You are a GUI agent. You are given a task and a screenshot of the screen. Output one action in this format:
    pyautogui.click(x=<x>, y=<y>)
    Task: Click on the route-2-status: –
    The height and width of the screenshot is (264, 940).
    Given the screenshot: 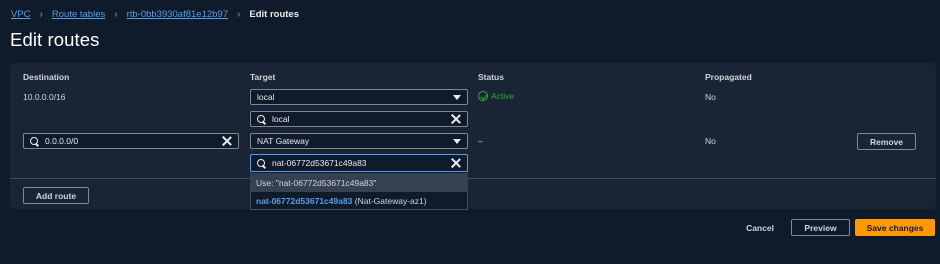 What is the action you would take?
    pyautogui.click(x=480, y=141)
    